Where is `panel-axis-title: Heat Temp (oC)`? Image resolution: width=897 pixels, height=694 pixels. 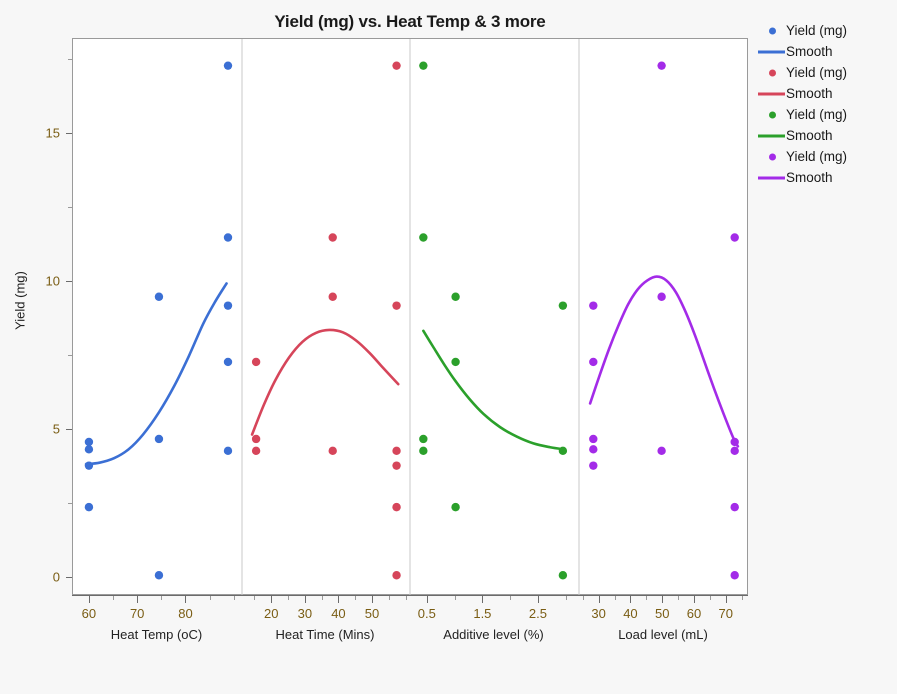
panel-axis-title: Heat Temp (oC) is located at coordinates (156, 634).